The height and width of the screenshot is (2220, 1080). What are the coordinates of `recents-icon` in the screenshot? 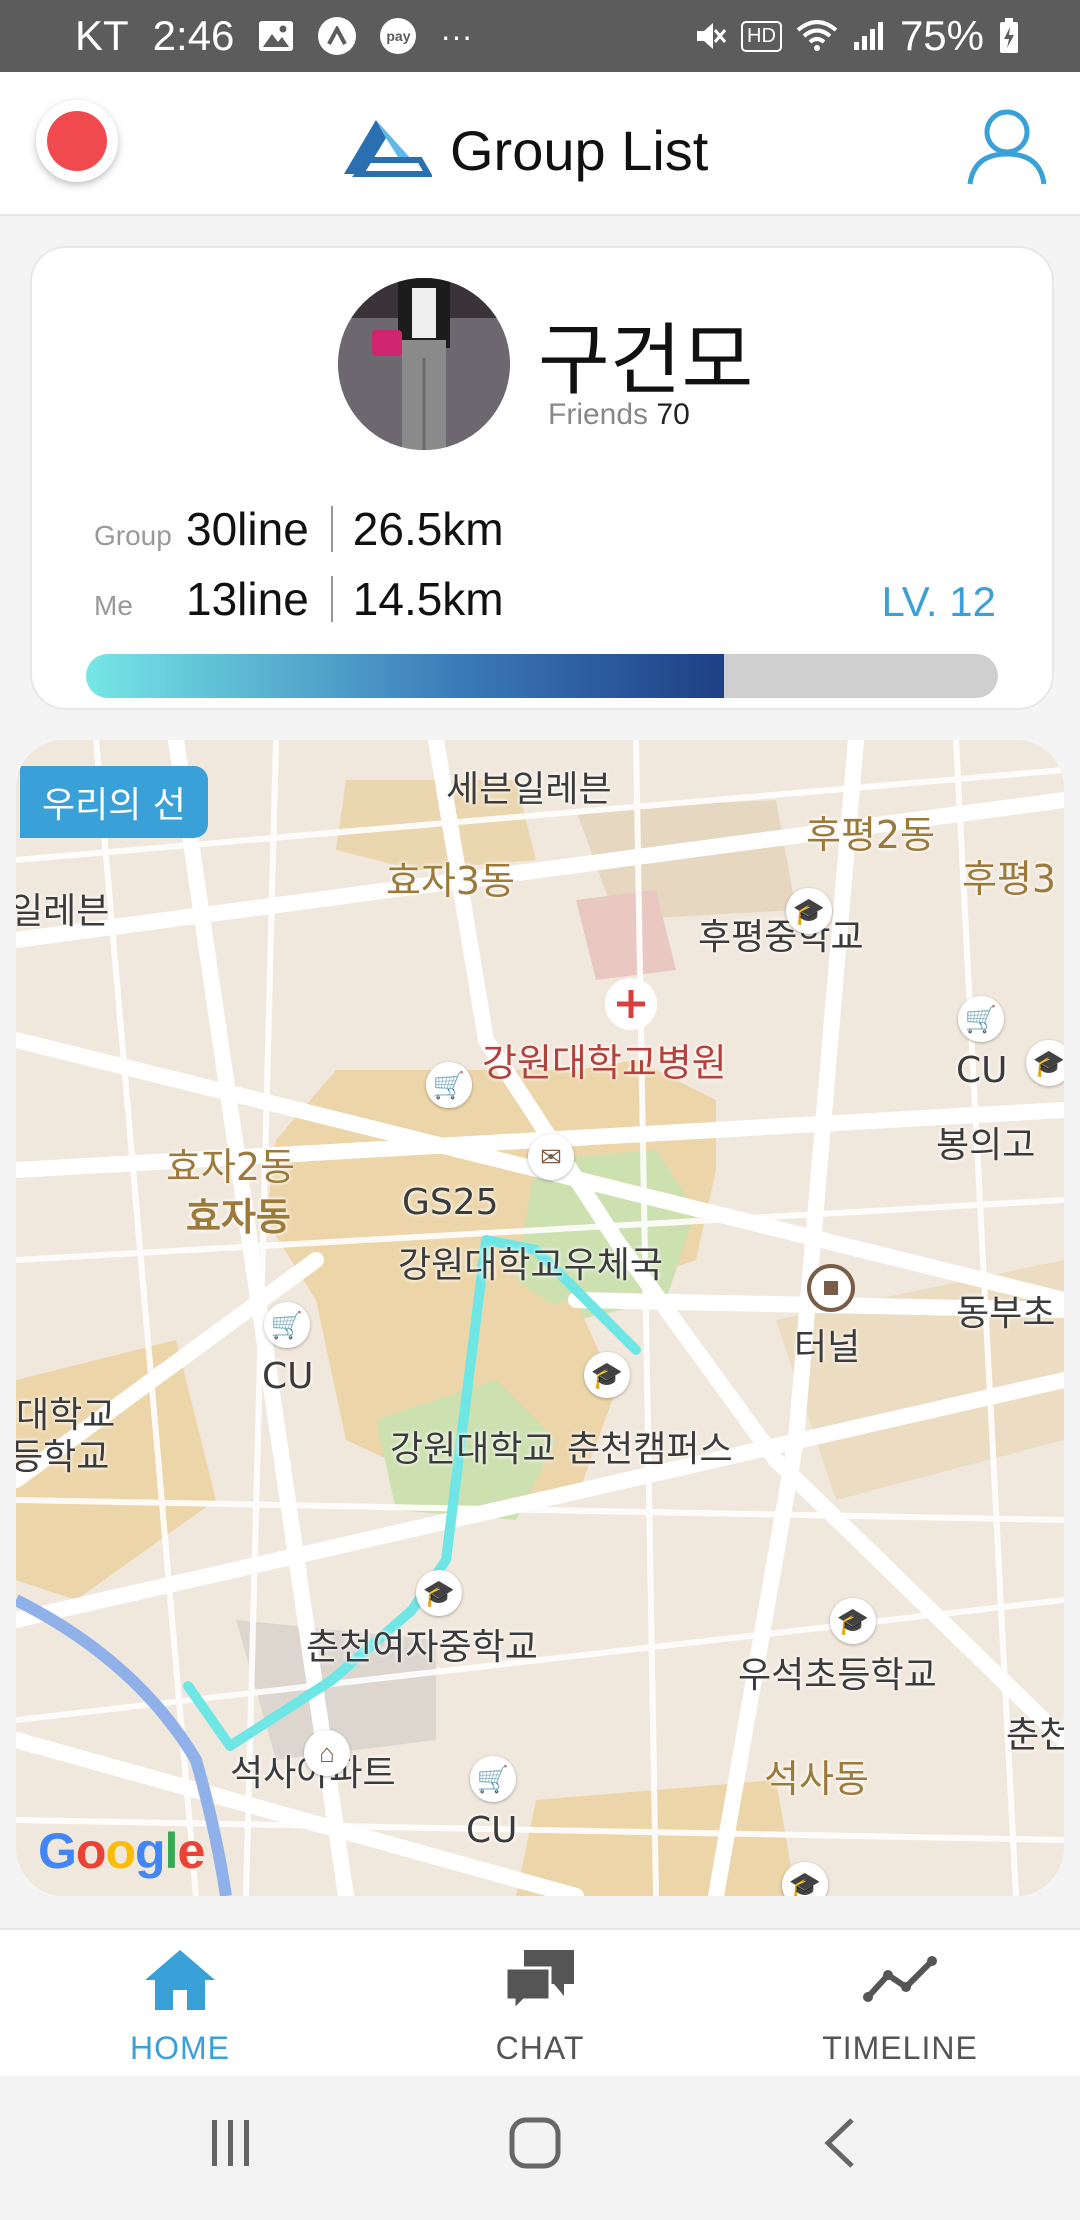 It's located at (230, 2143).